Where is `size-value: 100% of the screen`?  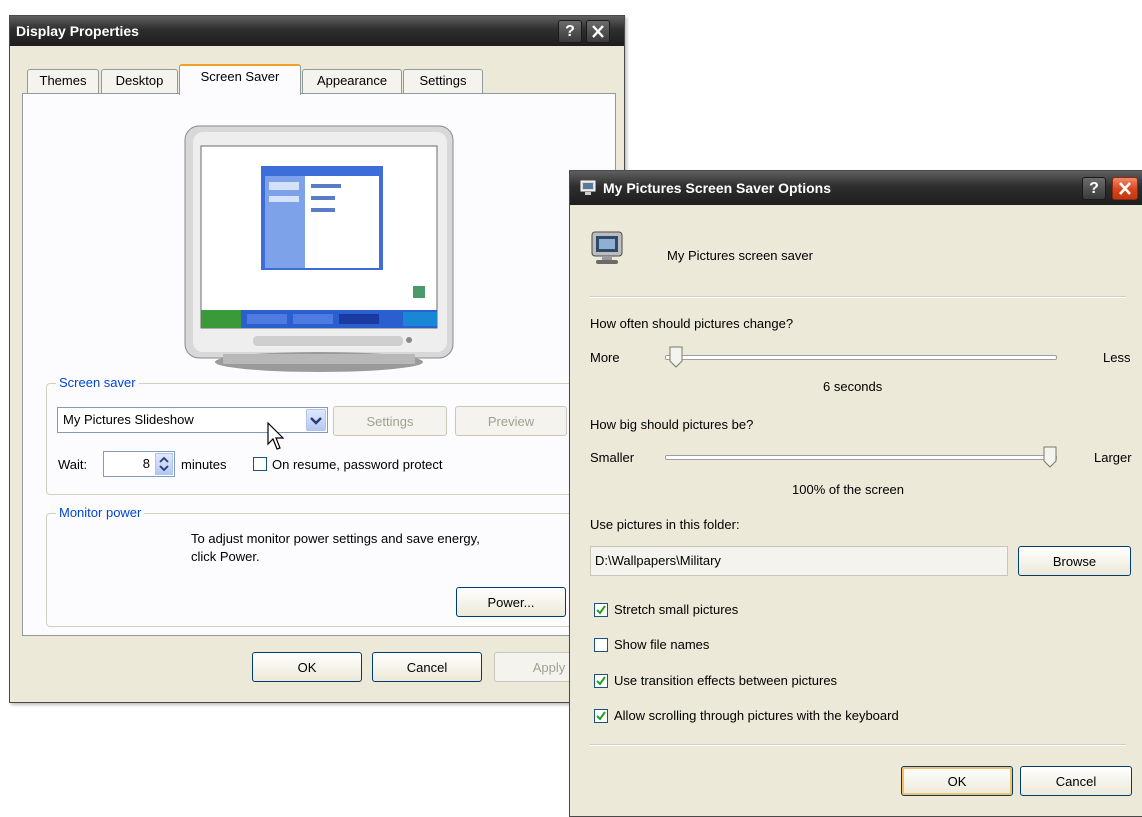 size-value: 100% of the screen is located at coordinates (848, 489).